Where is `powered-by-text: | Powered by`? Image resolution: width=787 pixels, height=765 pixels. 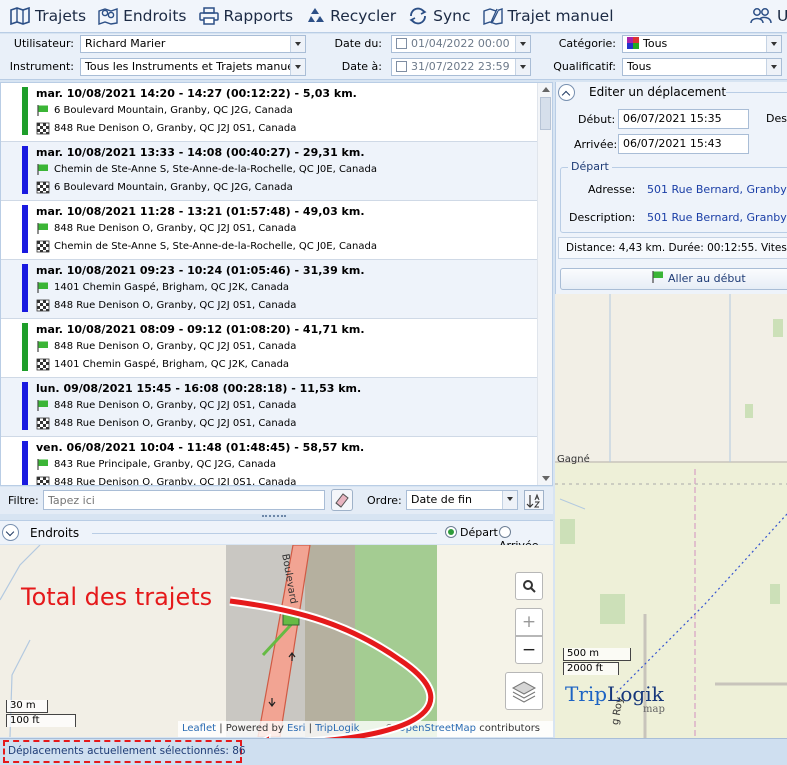 powered-by-text: | Powered by is located at coordinates (251, 728).